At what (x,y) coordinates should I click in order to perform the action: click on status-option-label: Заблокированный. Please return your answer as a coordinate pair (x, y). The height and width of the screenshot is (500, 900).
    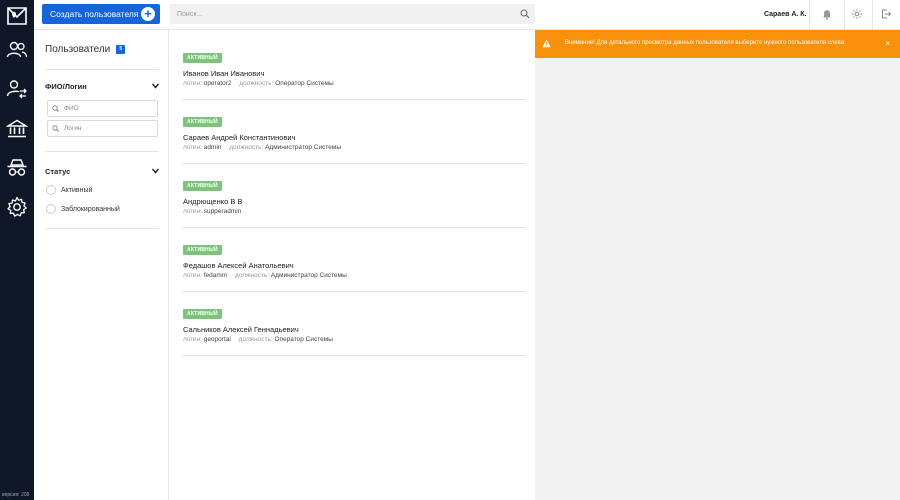
    Looking at the image, I should click on (90, 209).